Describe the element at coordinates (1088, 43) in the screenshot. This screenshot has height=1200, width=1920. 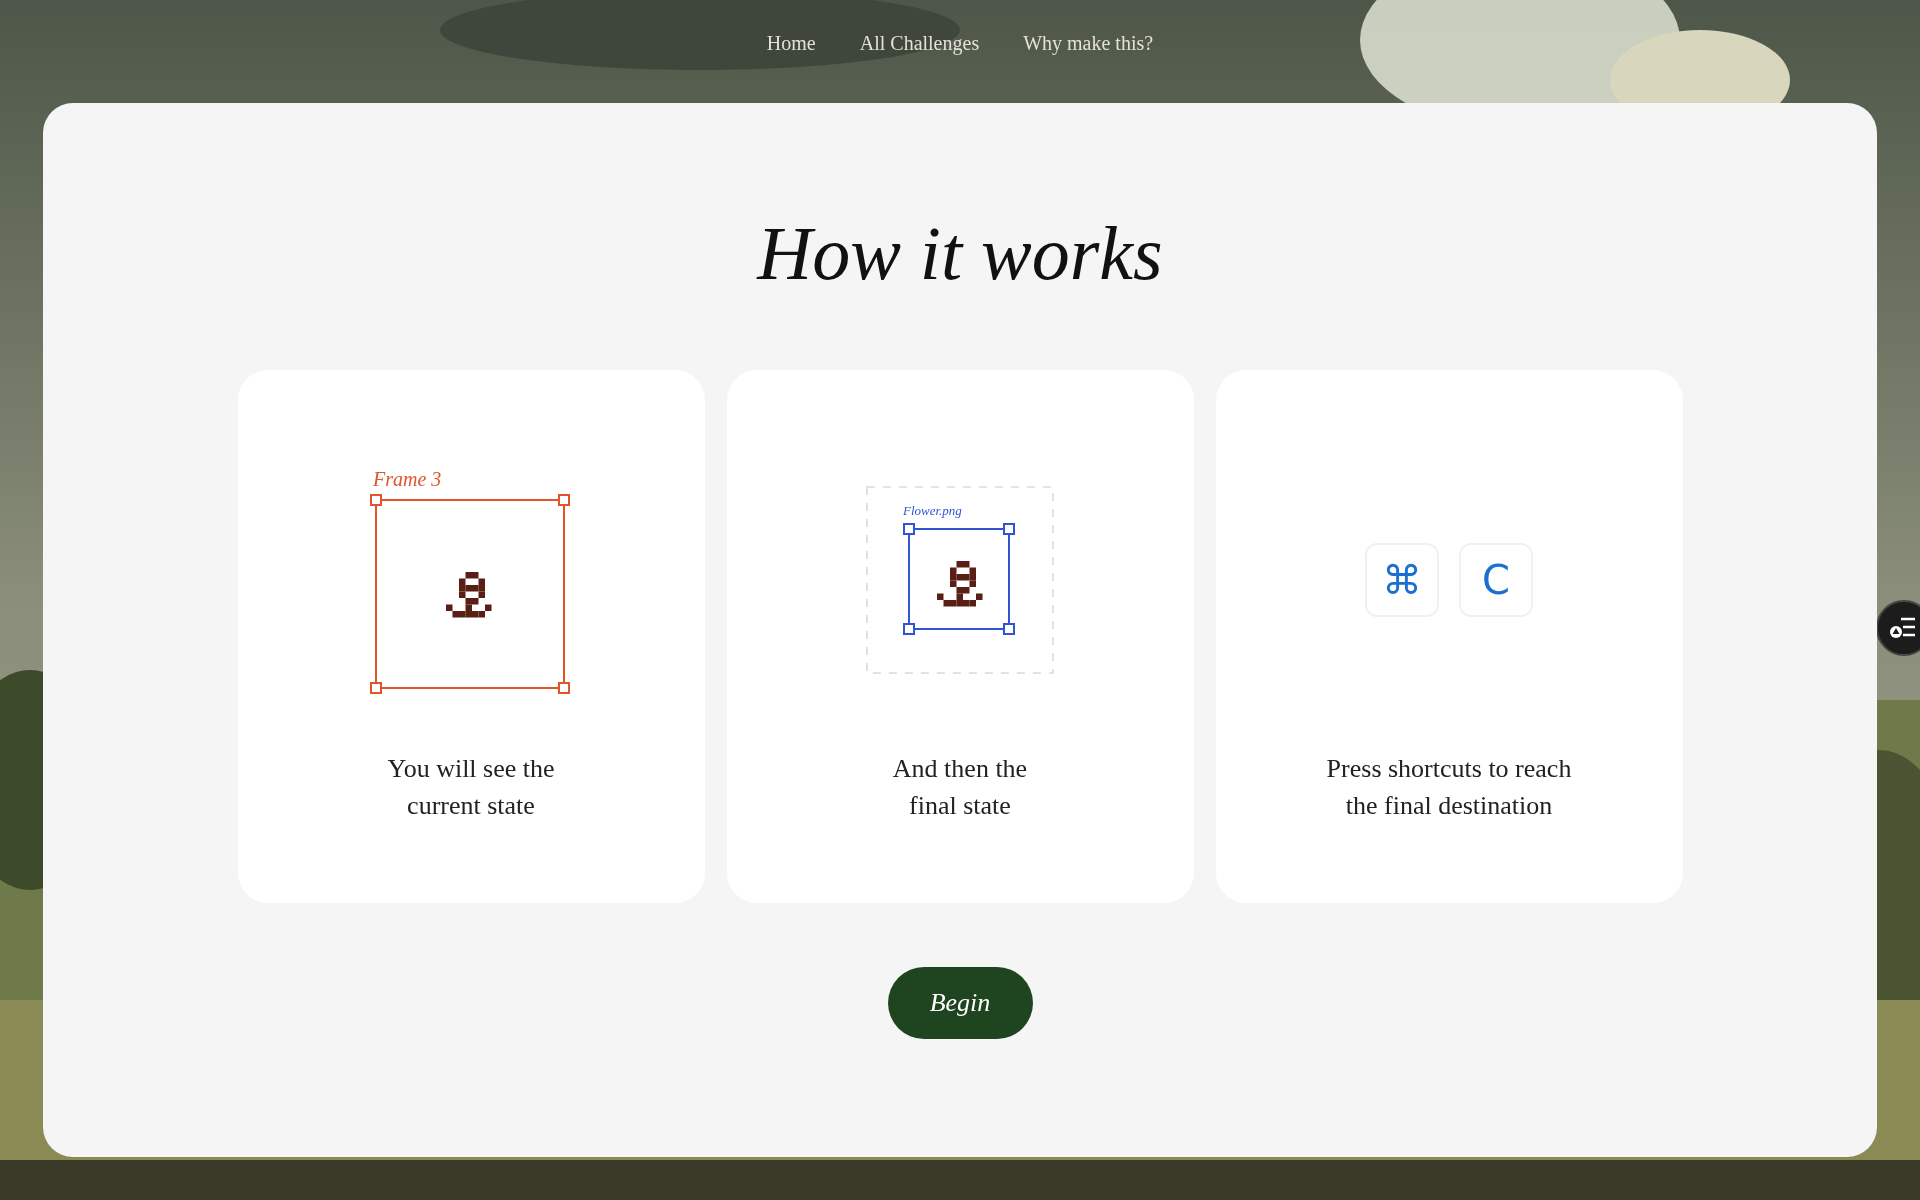
I see `nav-link: Why make this?` at that location.